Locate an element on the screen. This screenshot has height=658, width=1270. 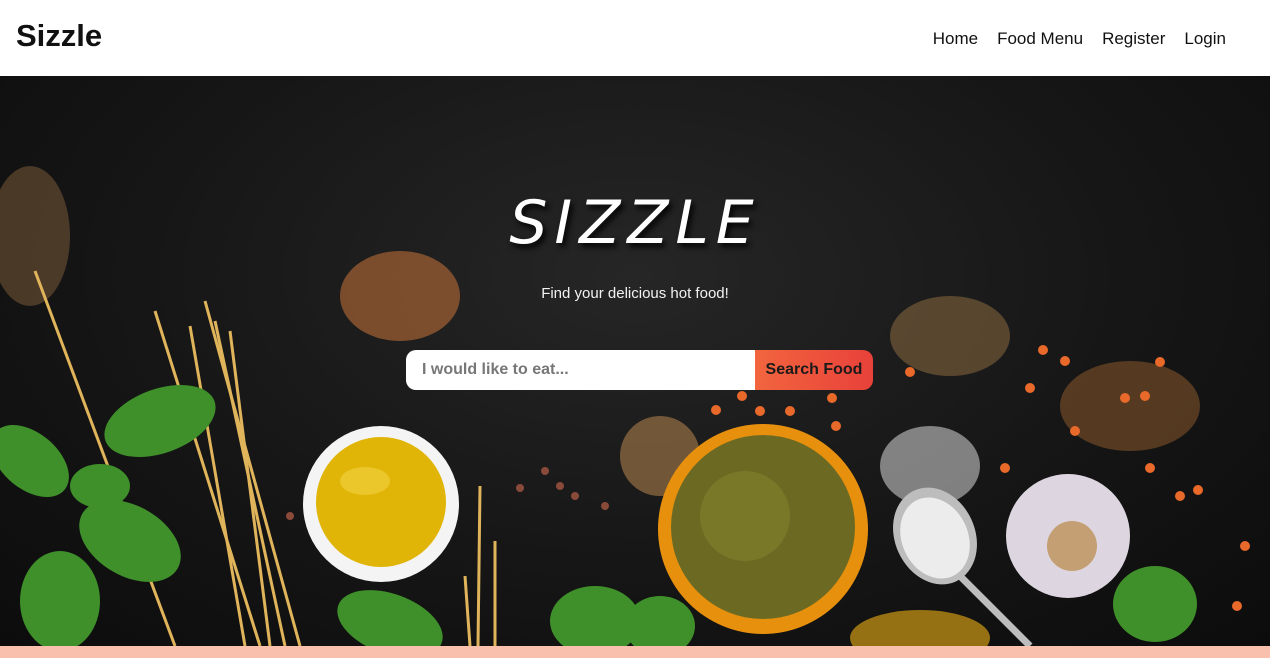
search-bar: I would like to eat... Search Food is located at coordinates (639, 370).